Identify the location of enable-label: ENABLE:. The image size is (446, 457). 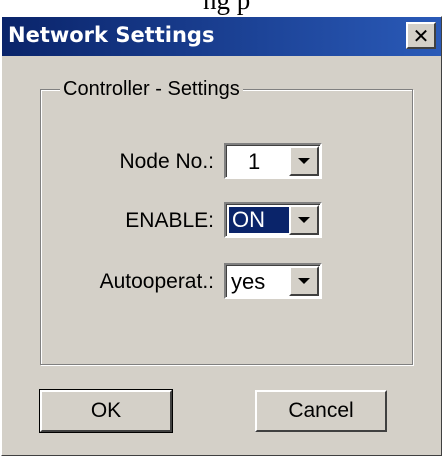
(169, 220).